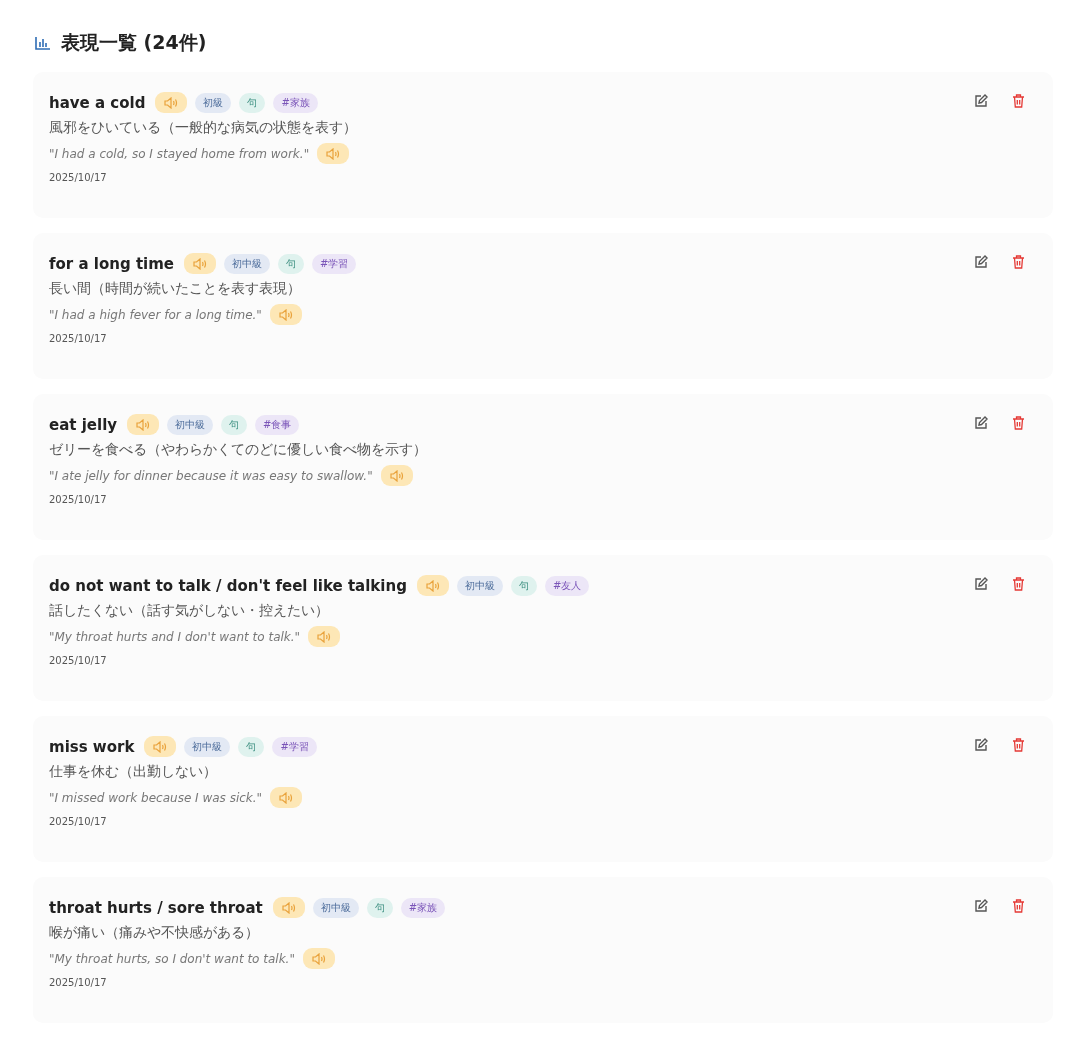  Describe the element at coordinates (97, 102) in the screenshot. I see `phrase-title: have a cold` at that location.